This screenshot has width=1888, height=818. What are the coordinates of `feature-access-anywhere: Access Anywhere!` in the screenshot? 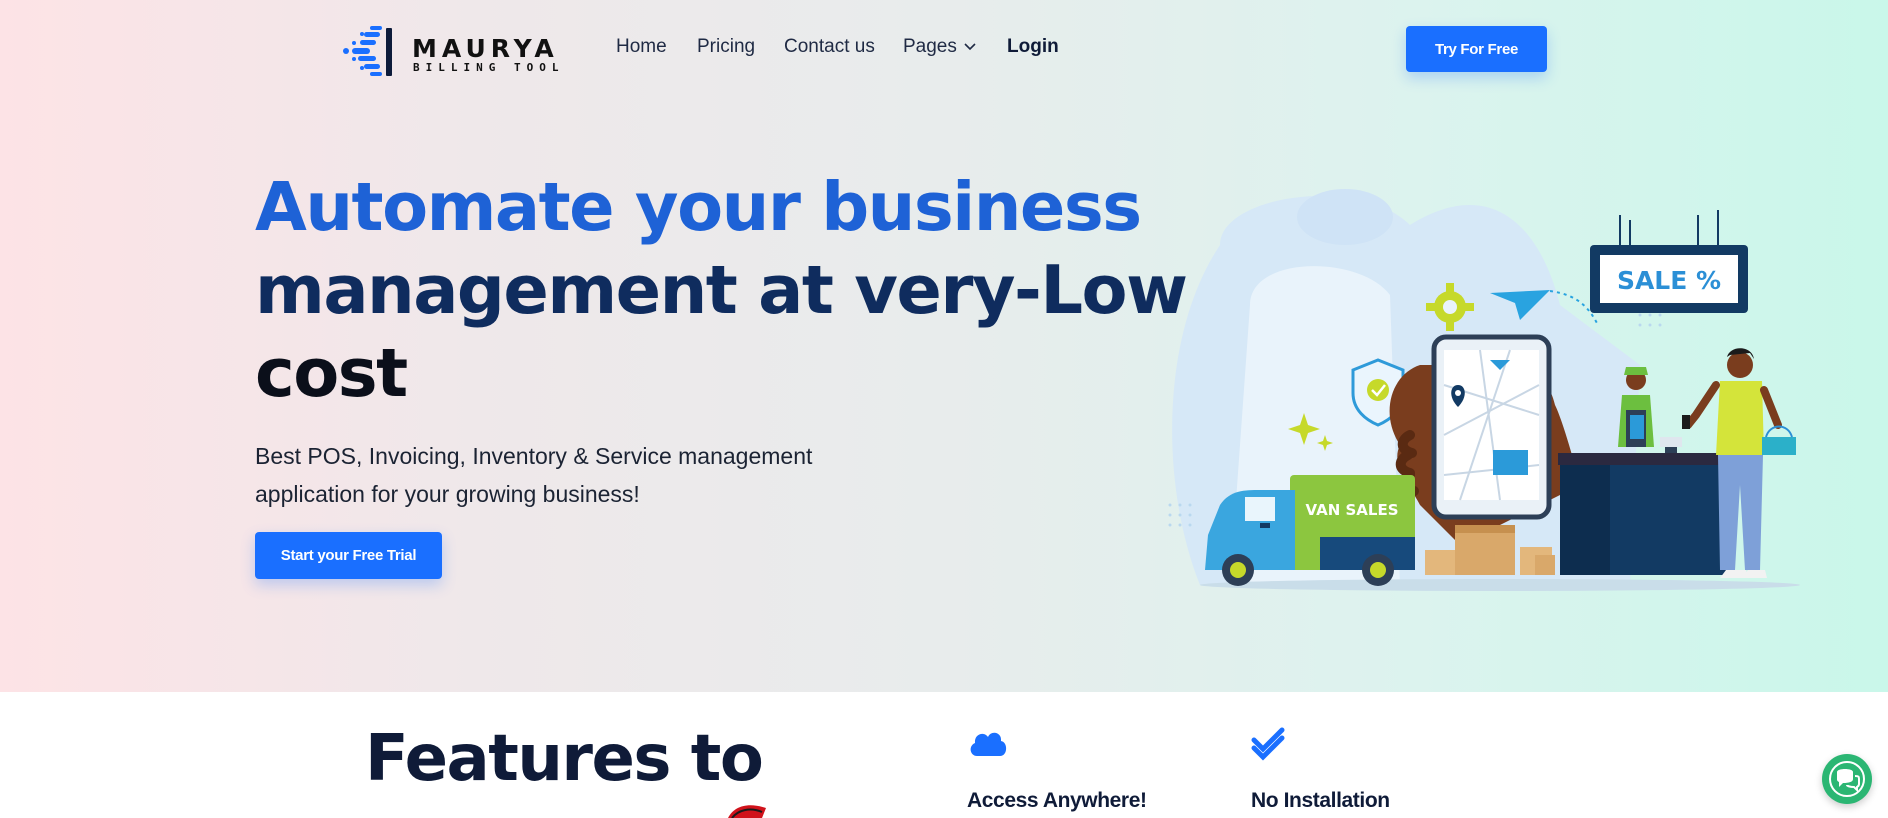 It's located at (1057, 769).